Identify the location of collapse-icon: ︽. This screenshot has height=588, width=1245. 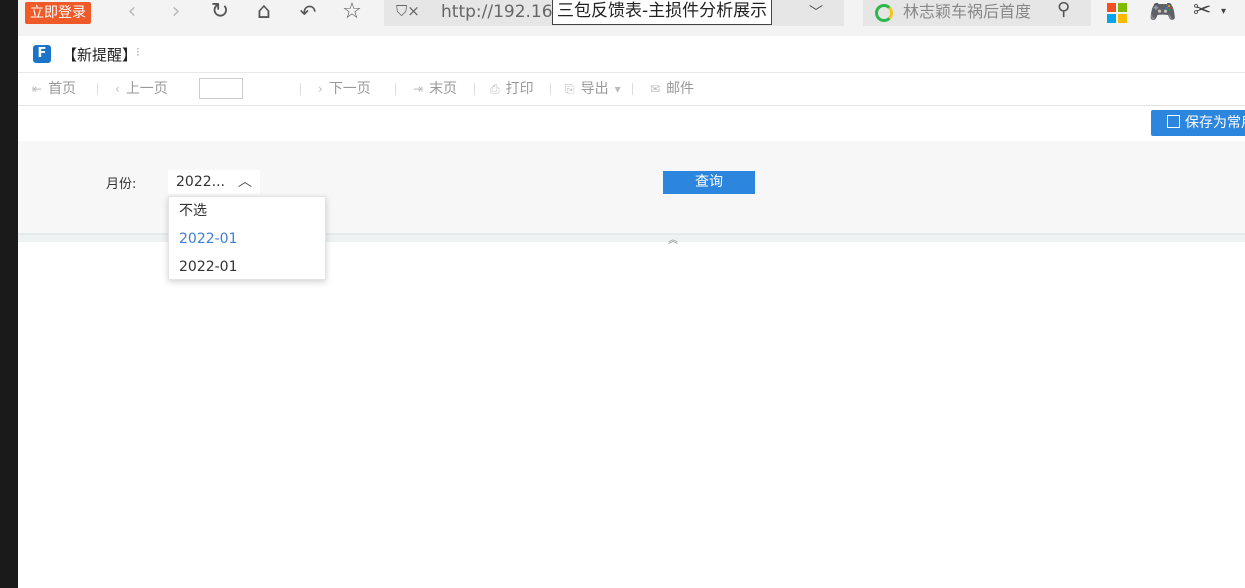
(673, 238).